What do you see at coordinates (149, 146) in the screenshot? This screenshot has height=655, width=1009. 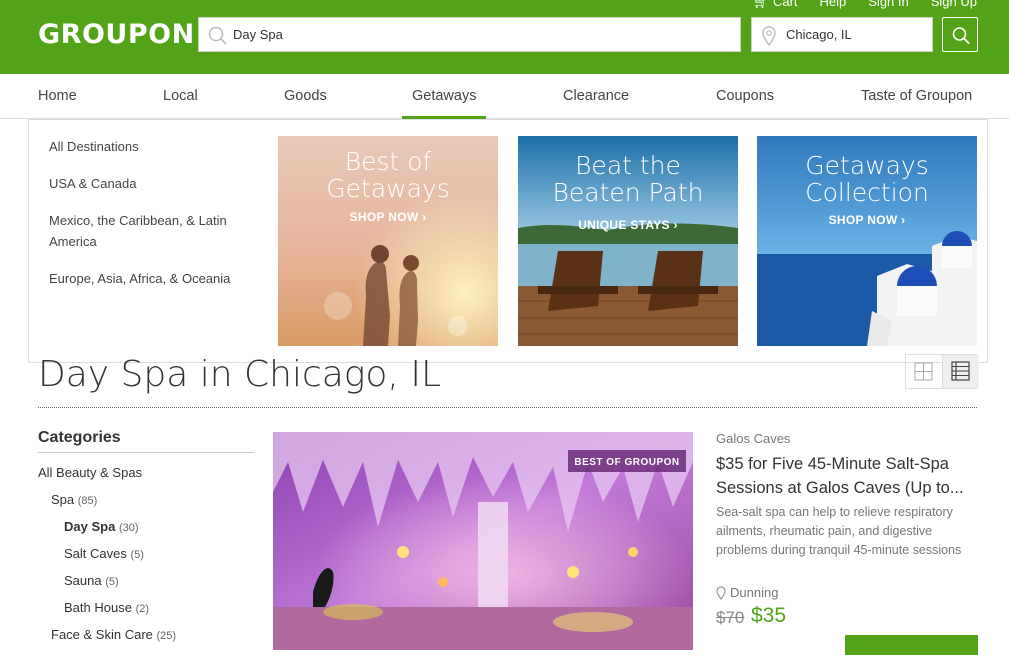 I see `dropdown-link-all-destinations: All Destinations` at bounding box center [149, 146].